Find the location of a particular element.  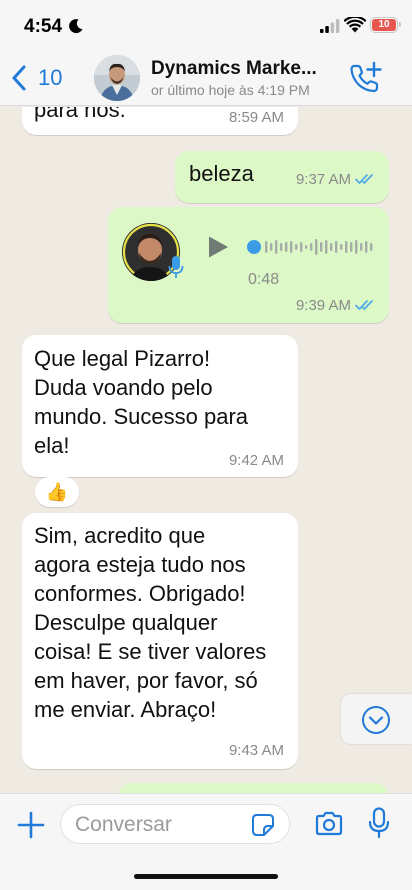

message-time: 9:39 AM is located at coordinates (336, 305).